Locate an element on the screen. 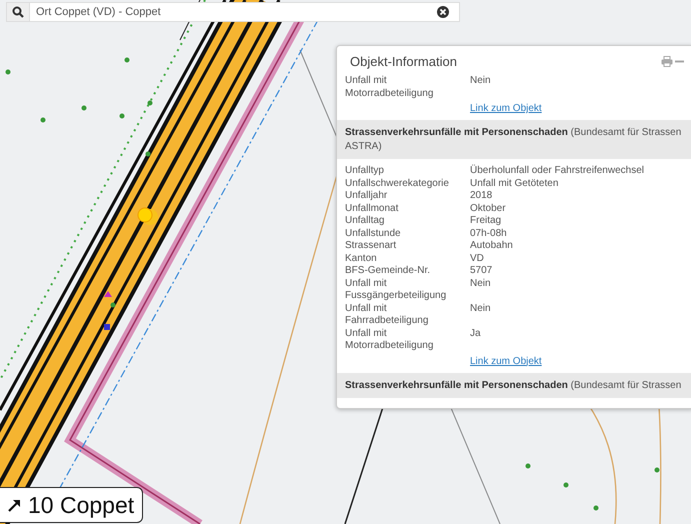 This screenshot has width=691, height=524. triangle-marker is located at coordinates (108, 294).